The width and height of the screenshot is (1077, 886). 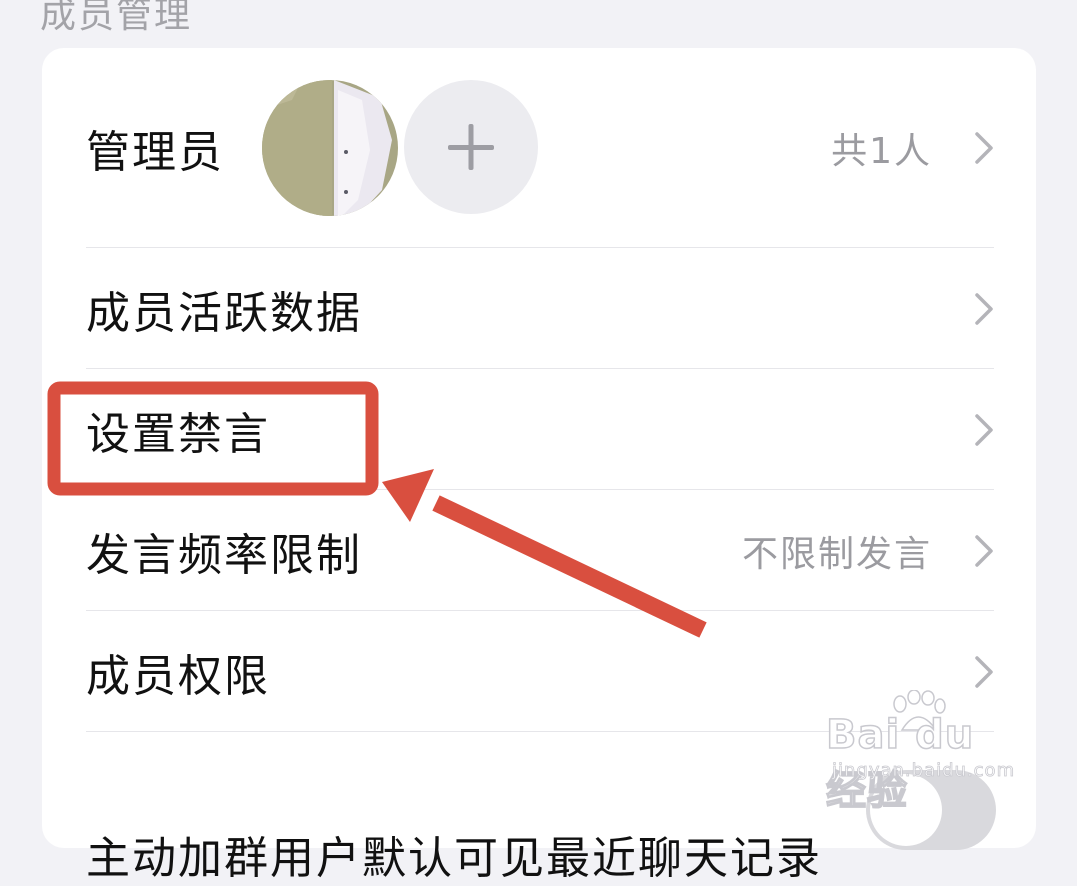 I want to click on chat-history-visibility-label: 主动加群用户默认可见最近聊天记录, so click(x=454, y=858).